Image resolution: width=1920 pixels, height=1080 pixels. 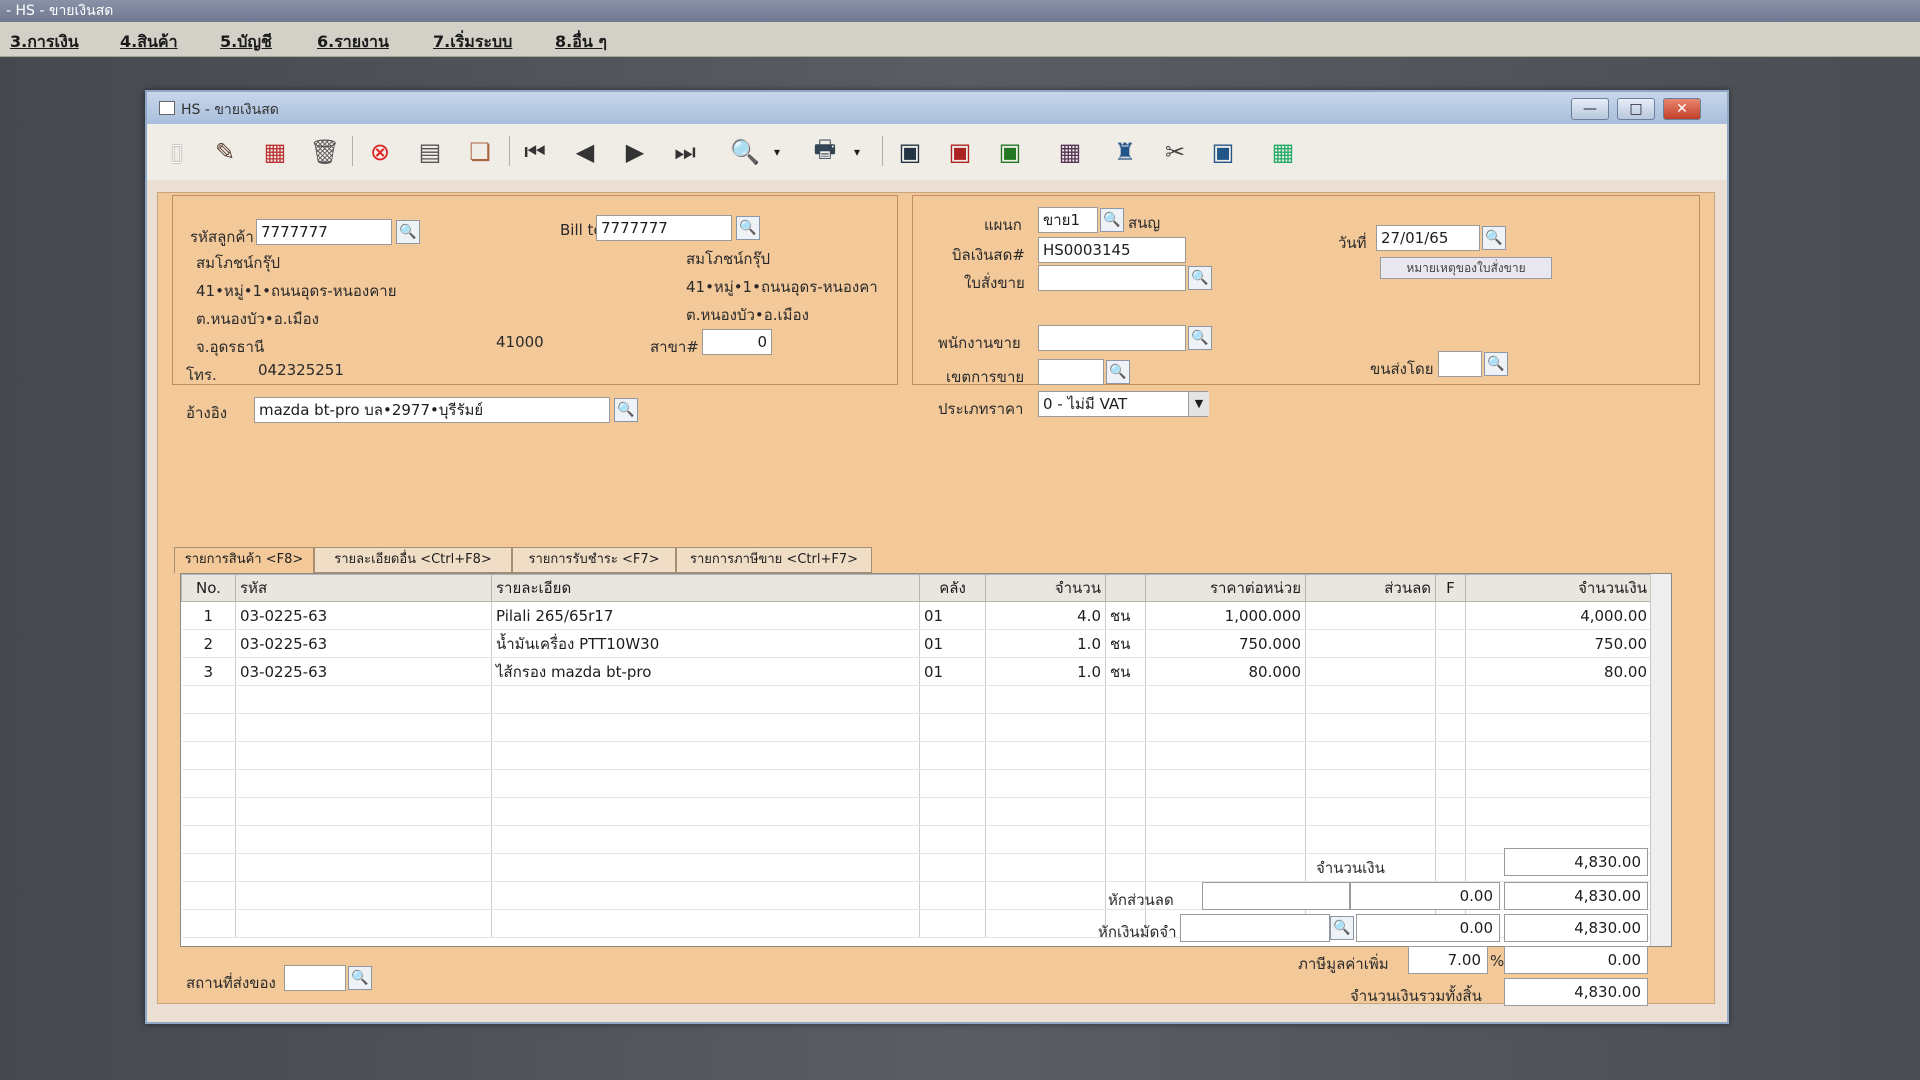 What do you see at coordinates (275, 152) in the screenshot?
I see `void-icon: ▦` at bounding box center [275, 152].